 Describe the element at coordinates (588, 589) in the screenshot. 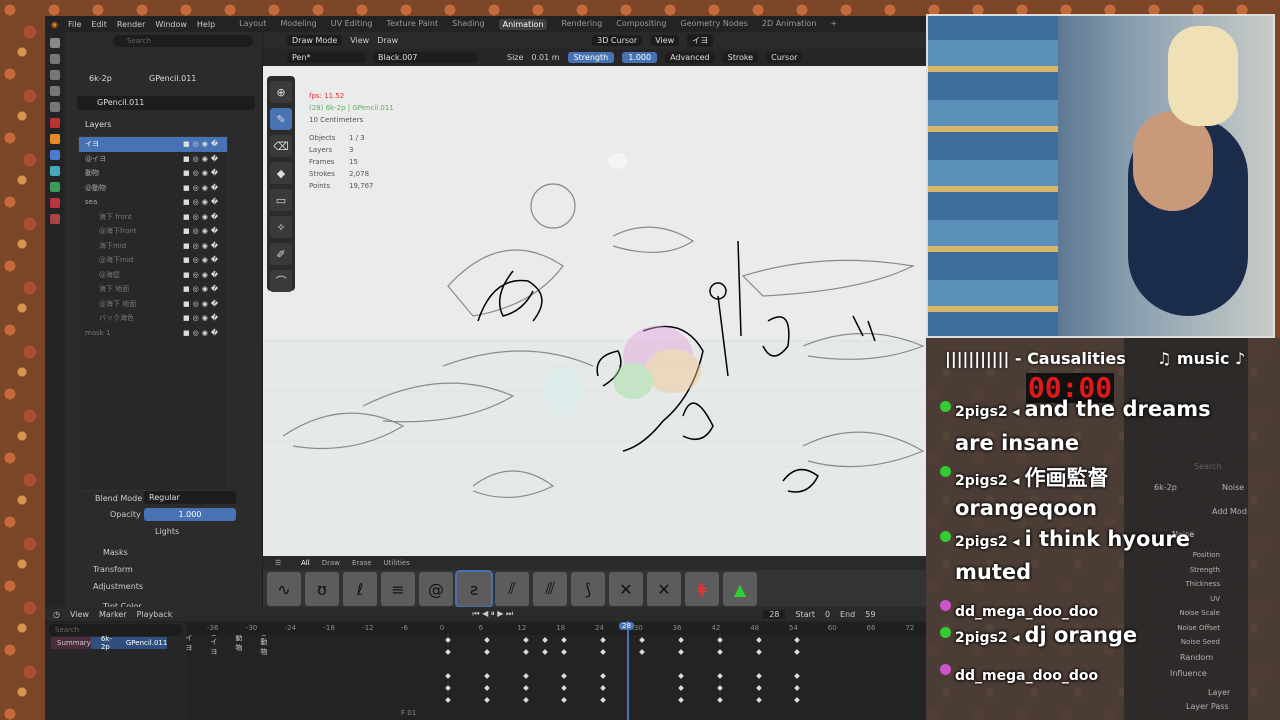

I see `brush-thumbnail: ⟆` at that location.